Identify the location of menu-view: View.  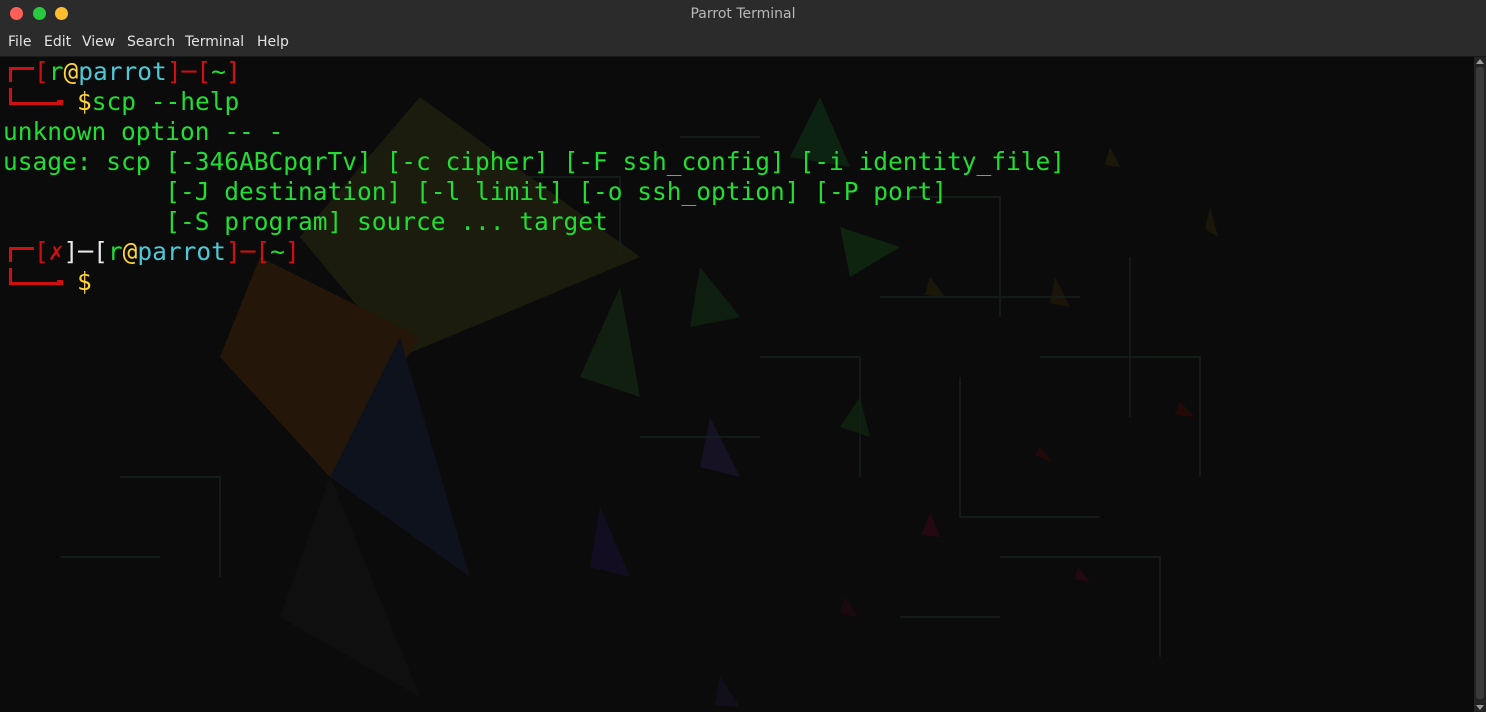
(98, 42).